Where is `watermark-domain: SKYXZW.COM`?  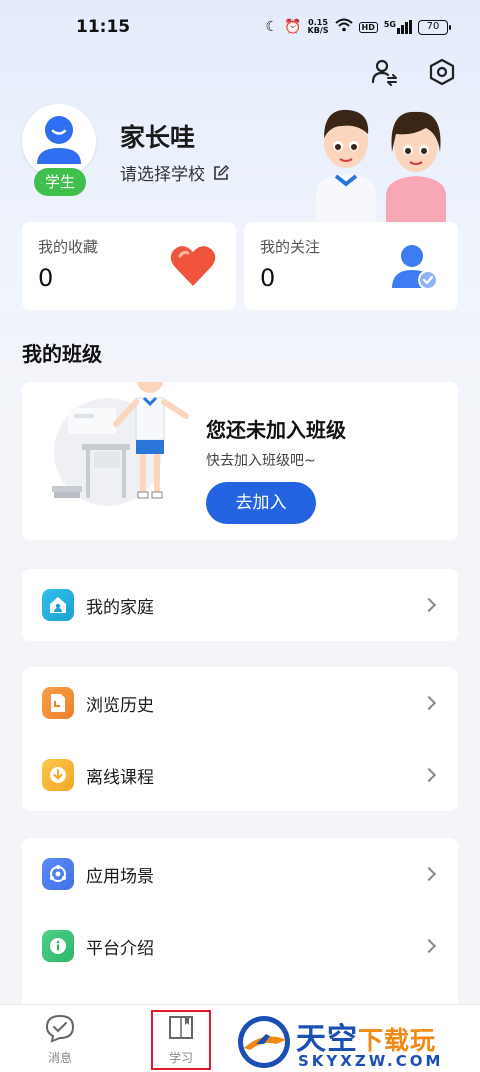
watermark-domain: SKYXZW.COM is located at coordinates (371, 1061).